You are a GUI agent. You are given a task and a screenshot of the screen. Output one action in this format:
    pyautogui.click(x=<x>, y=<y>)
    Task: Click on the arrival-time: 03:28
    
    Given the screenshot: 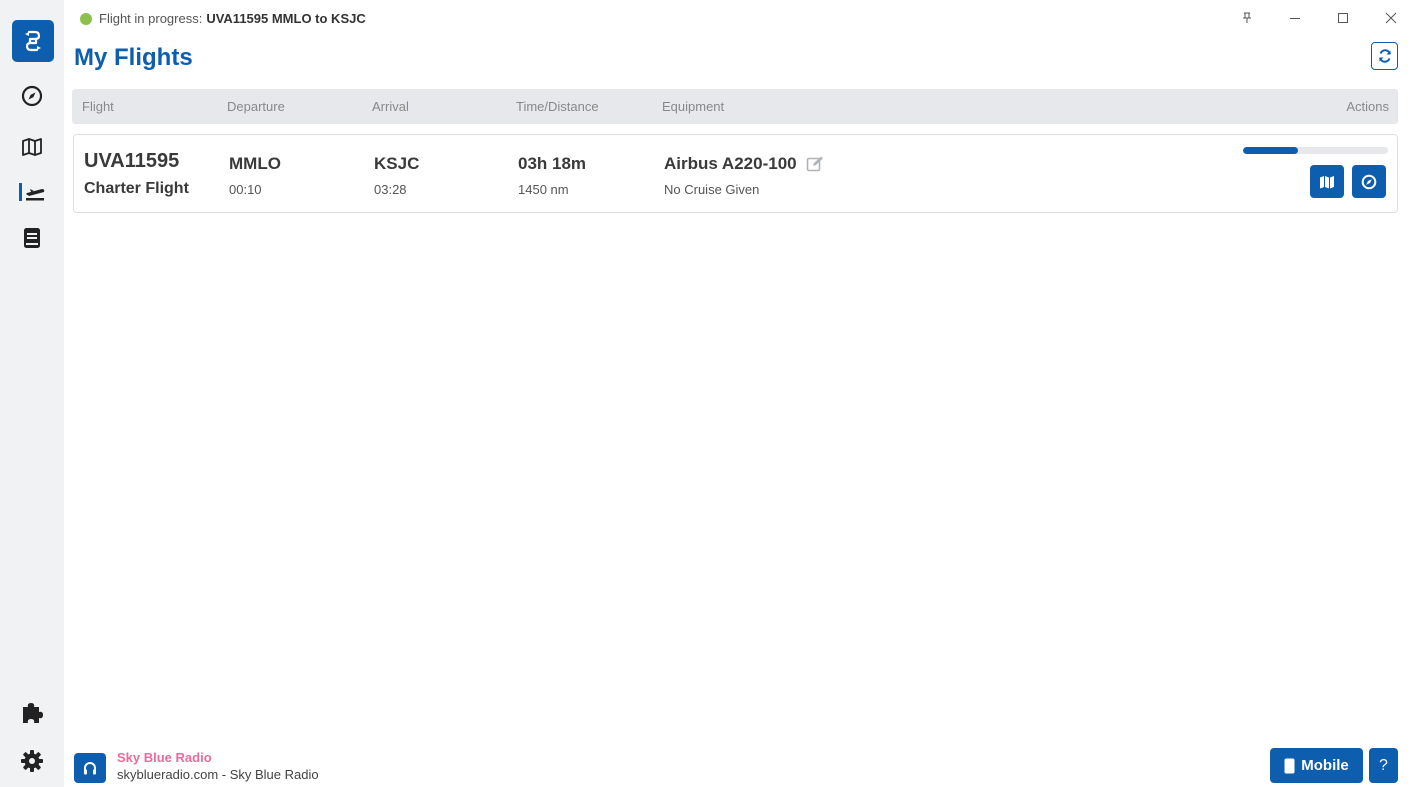 What is the action you would take?
    pyautogui.click(x=390, y=189)
    